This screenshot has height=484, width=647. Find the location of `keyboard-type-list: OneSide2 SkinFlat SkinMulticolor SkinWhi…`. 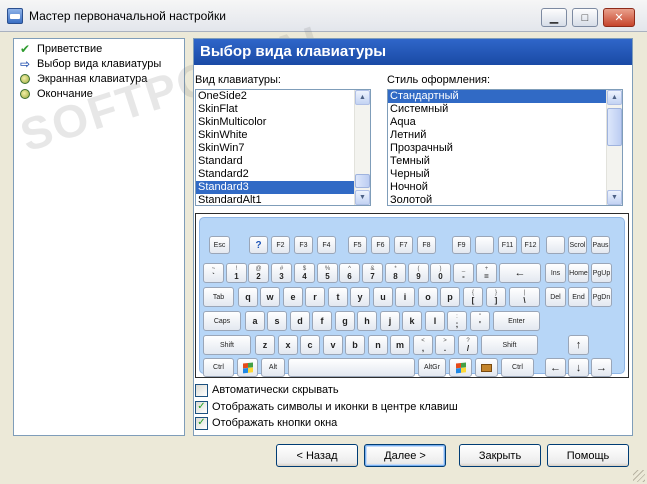

keyboard-type-list: OneSide2 SkinFlat SkinMulticolor SkinWhi… is located at coordinates (283, 147).